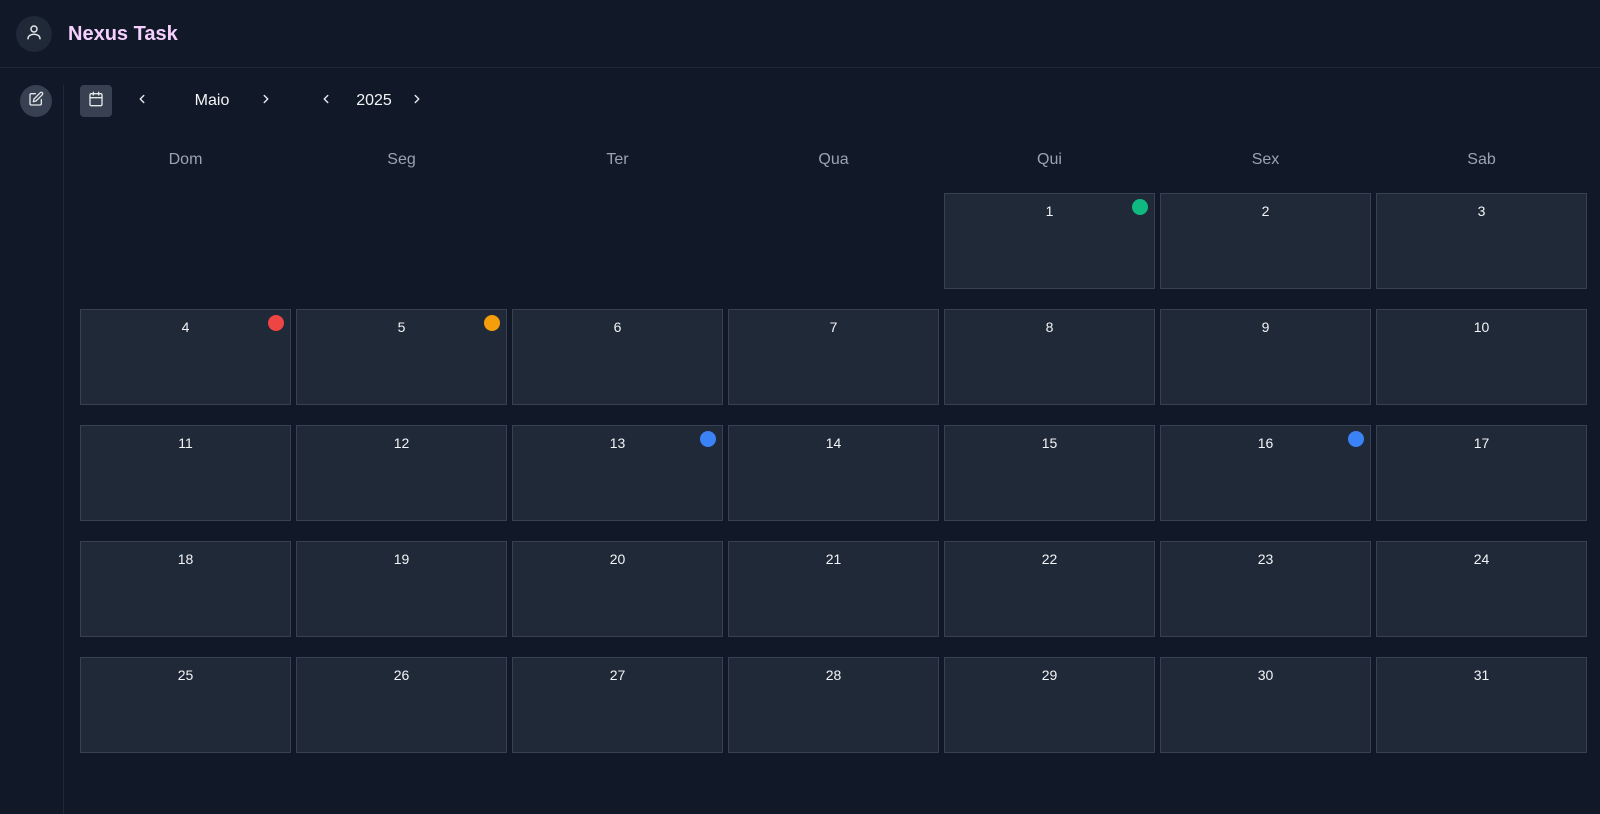  I want to click on weekday-header-row: Dom Seg Ter Qua Qui Sex Sab, so click(832, 160).